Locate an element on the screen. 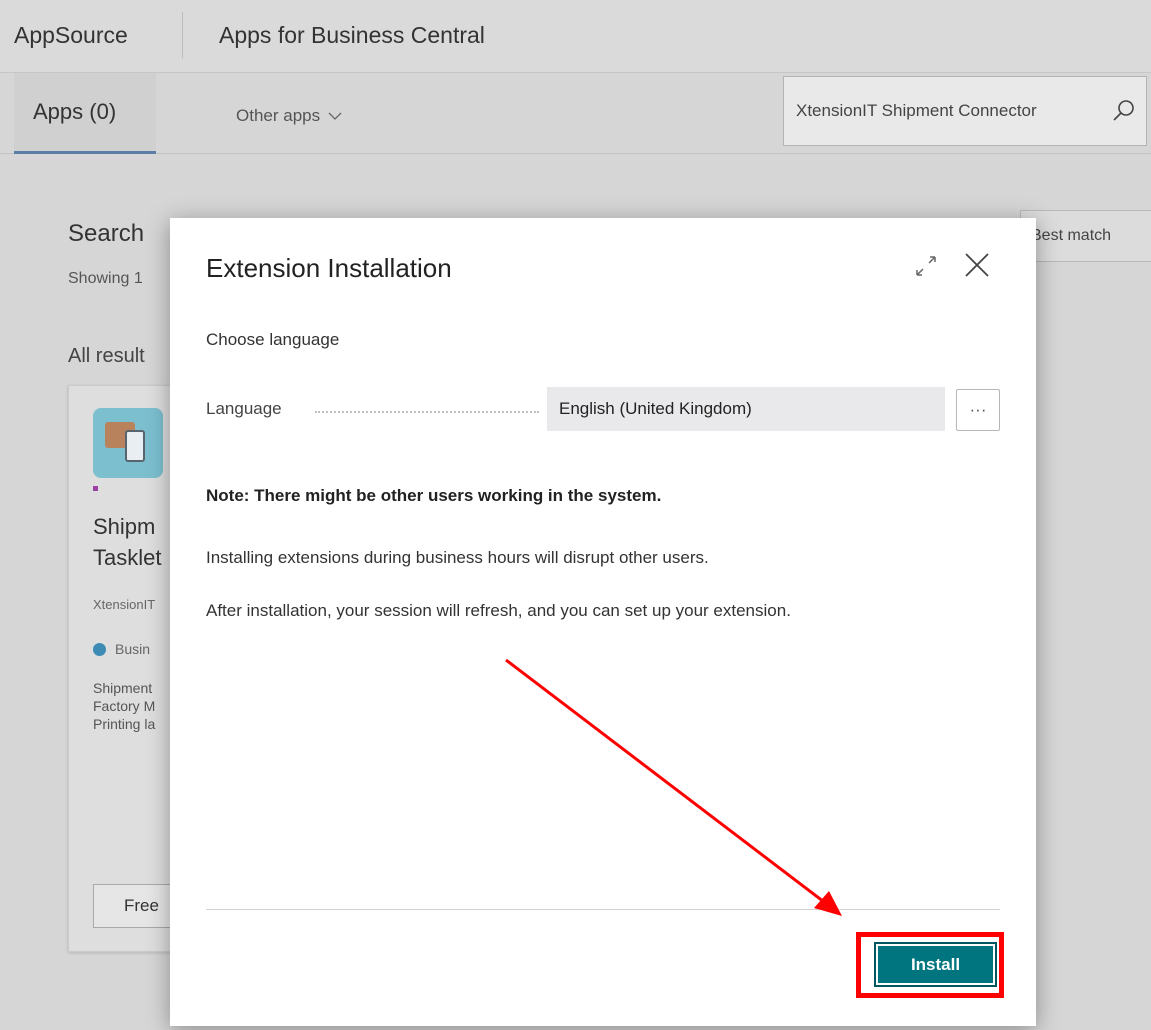 The image size is (1151, 1030). install-button: Install is located at coordinates (935, 964).